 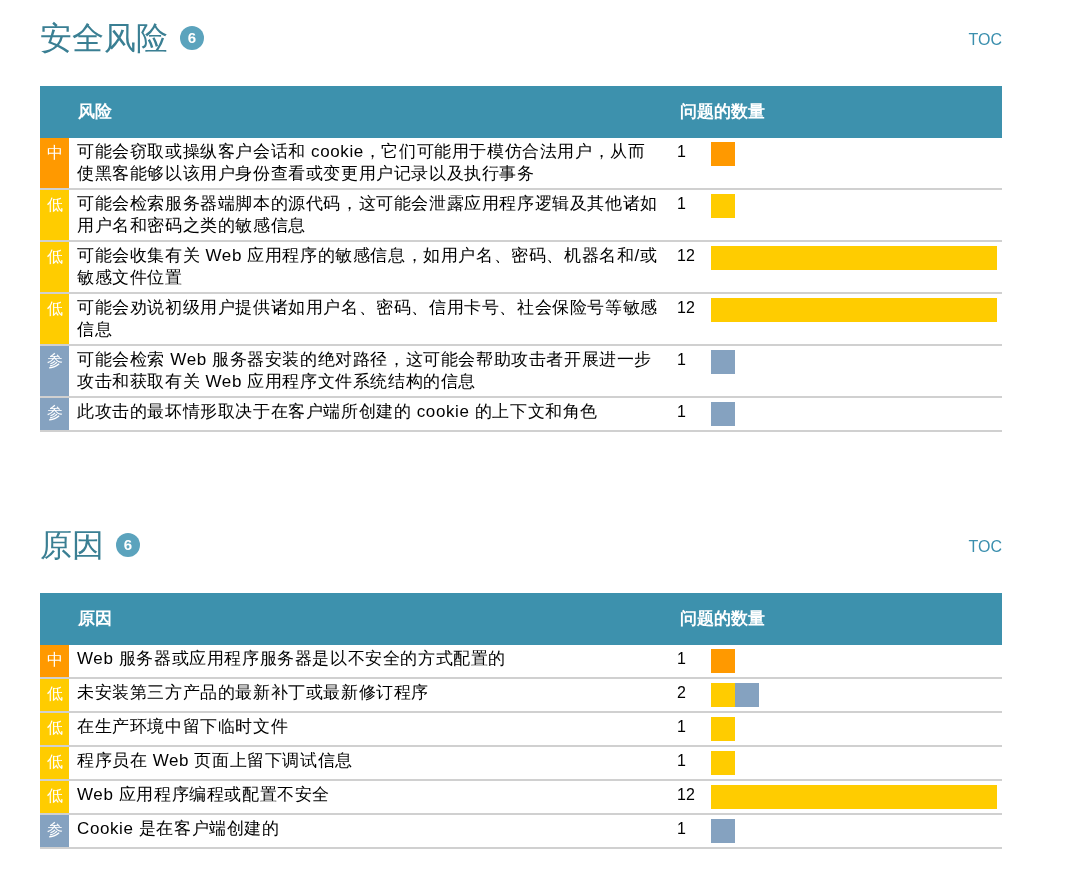 I want to click on table-cell-text: 未安装第三方产品的最新补丁或最新修订程序, so click(x=253, y=693).